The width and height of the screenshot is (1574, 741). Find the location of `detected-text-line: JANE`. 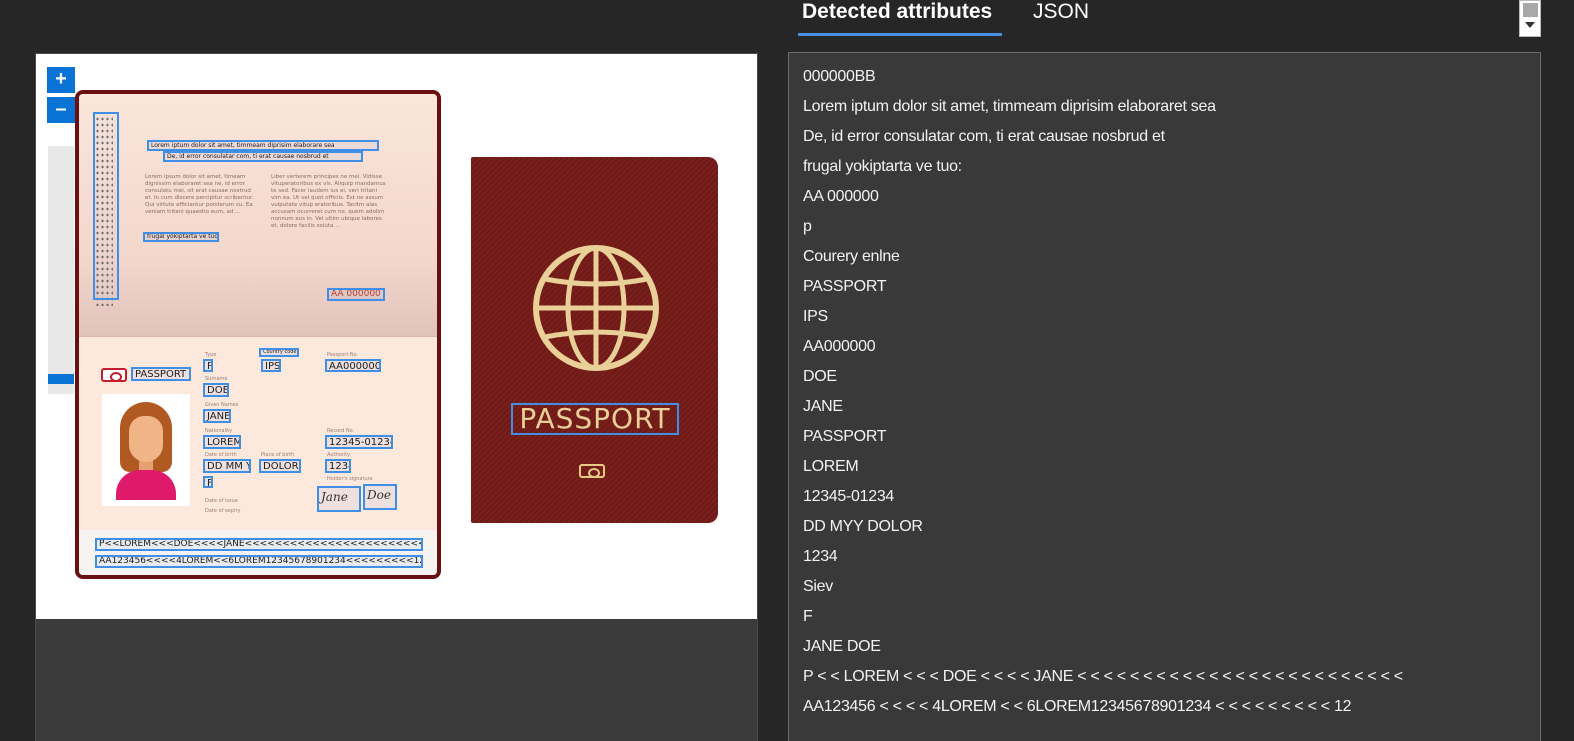

detected-text-line: JANE is located at coordinates (823, 406).